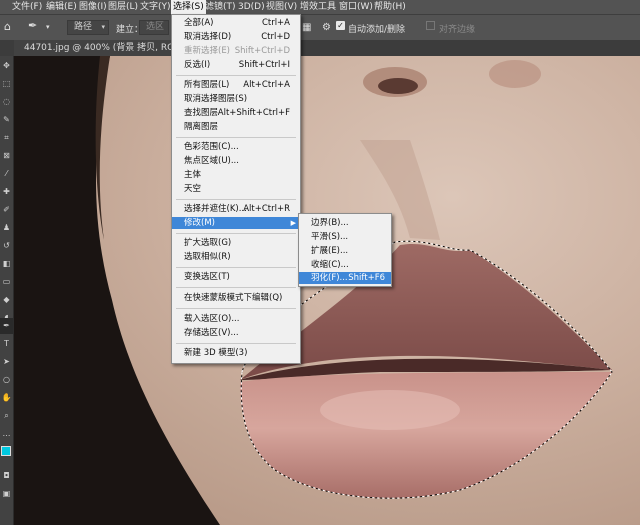  What do you see at coordinates (236, 99) in the screenshot?
I see `menu-item-deselect-layers: 取消选择图层(S)` at bounding box center [236, 99].